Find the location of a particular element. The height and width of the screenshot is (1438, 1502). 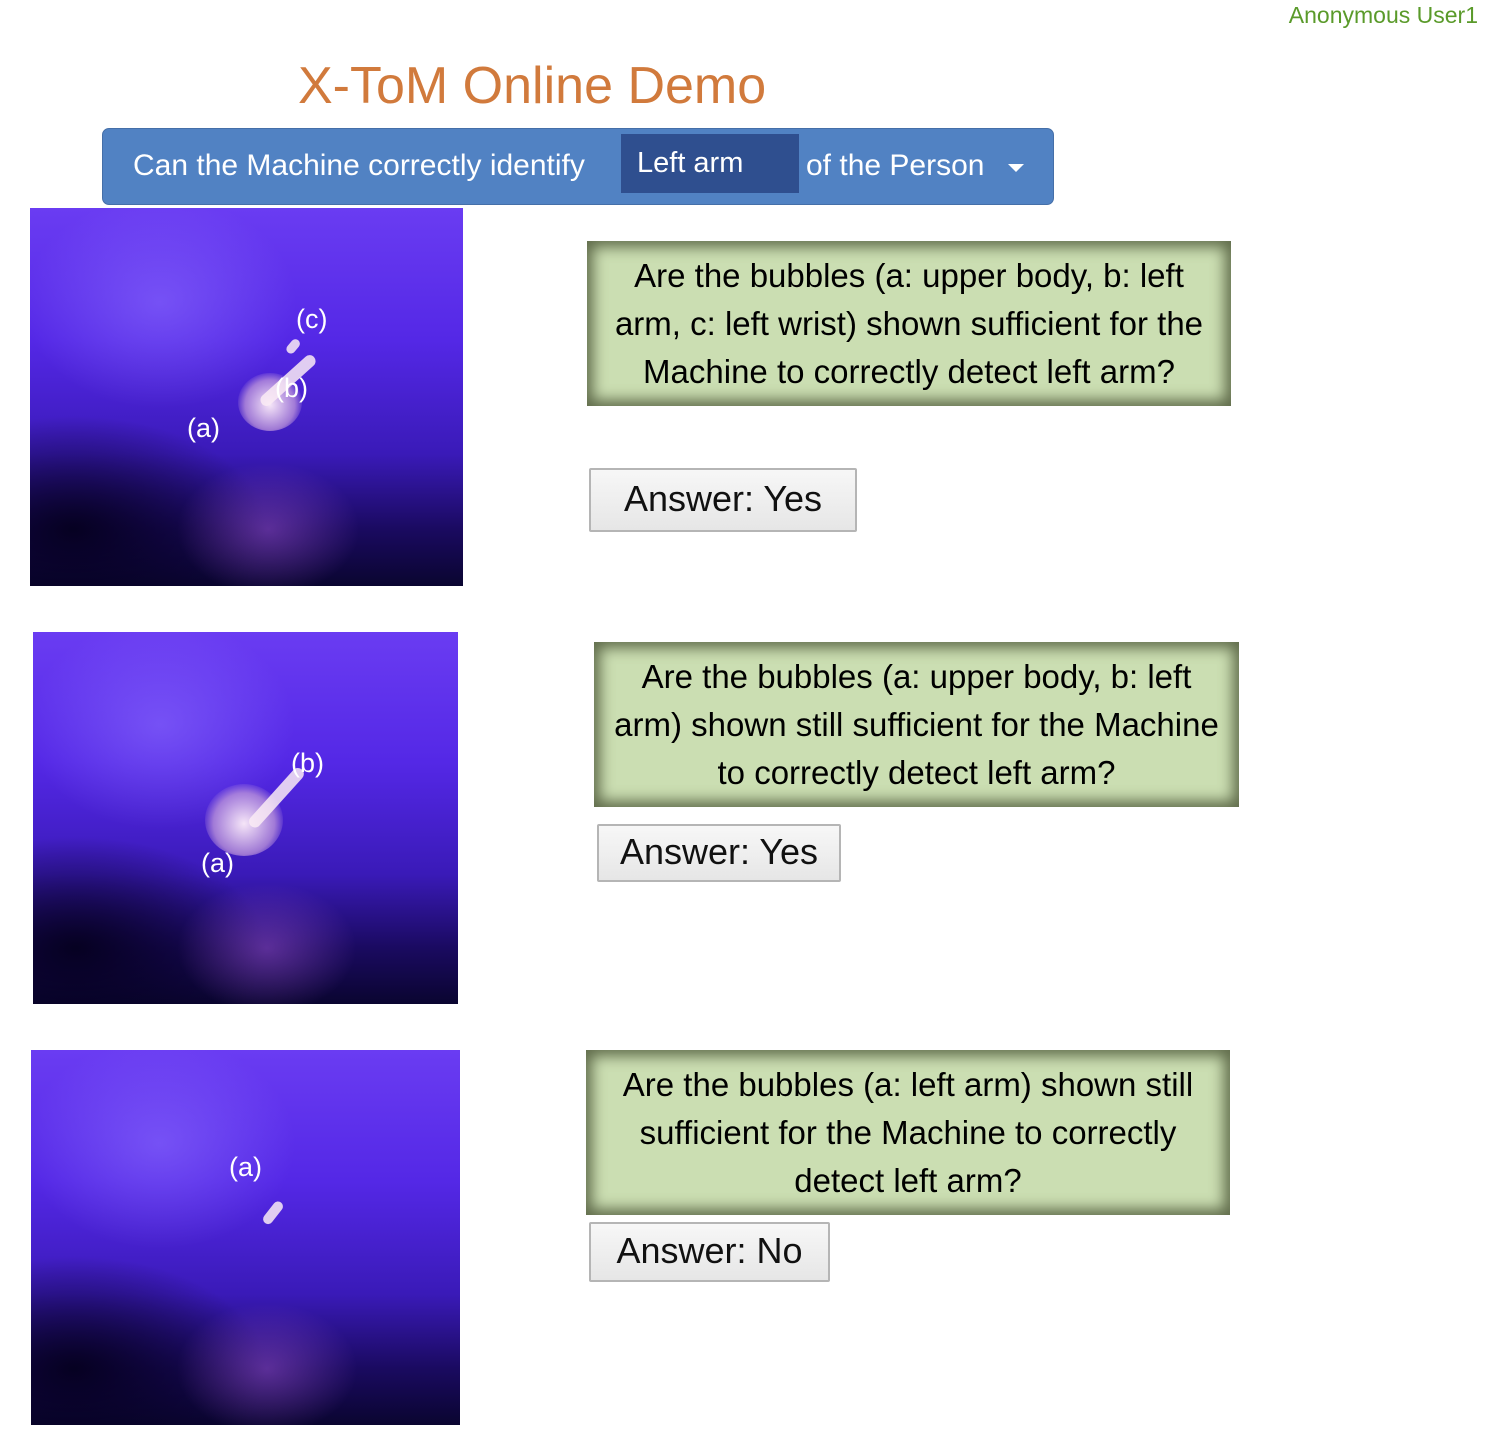

result-image-2: (b) (a) is located at coordinates (245, 818).